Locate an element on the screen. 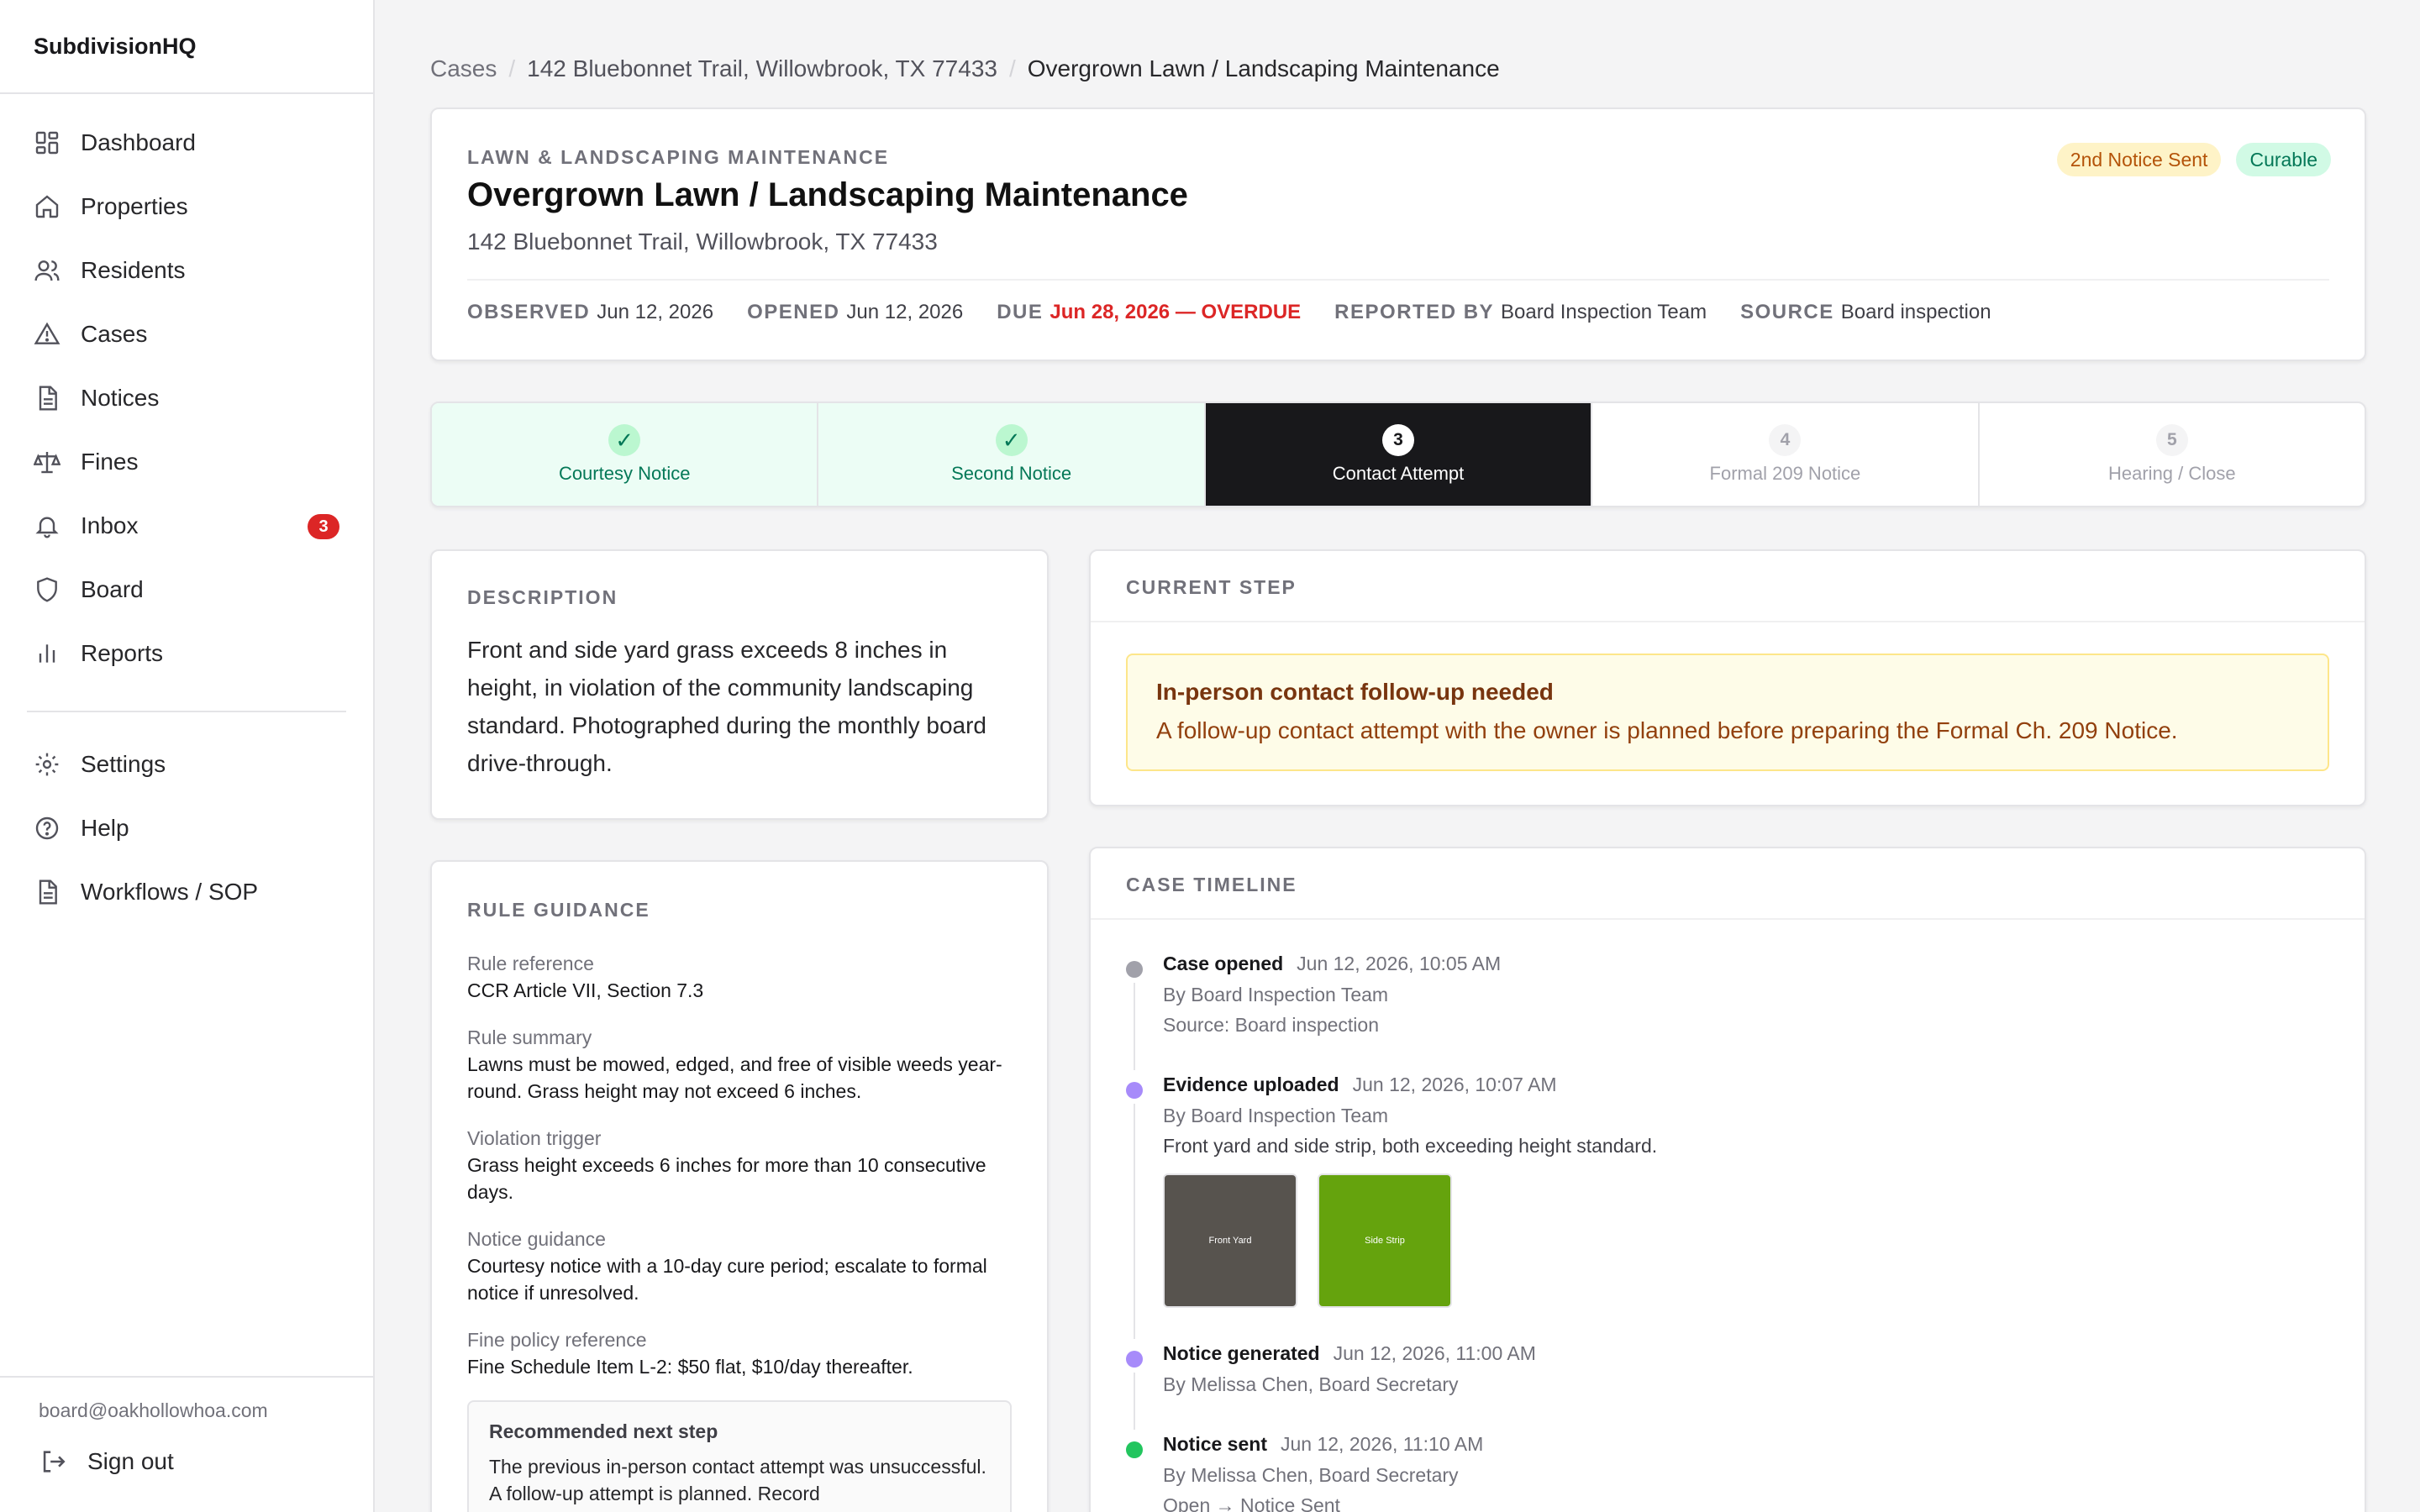 The width and height of the screenshot is (2420, 1512). step-formal-209-notice: 4 Formal 209 Notice is located at coordinates (1786, 454).